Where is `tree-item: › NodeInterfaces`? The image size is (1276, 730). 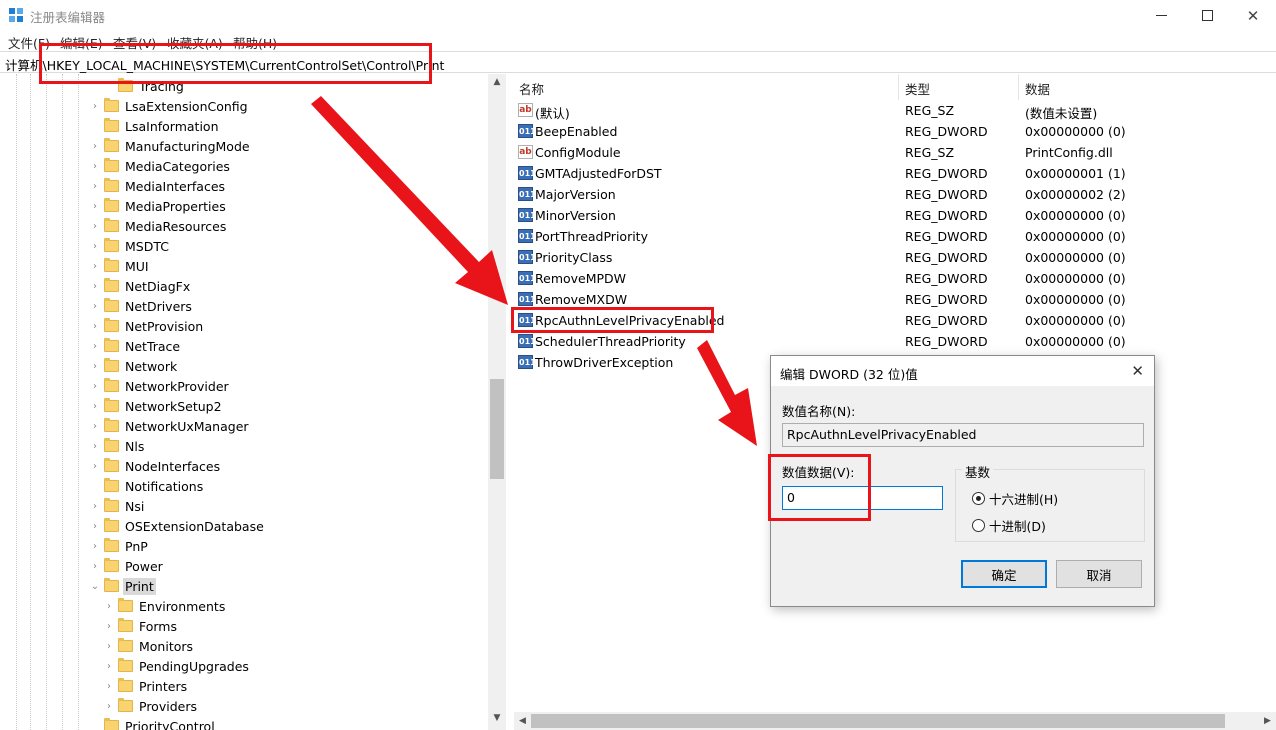
tree-item: › NodeInterfaces is located at coordinates (155, 466).